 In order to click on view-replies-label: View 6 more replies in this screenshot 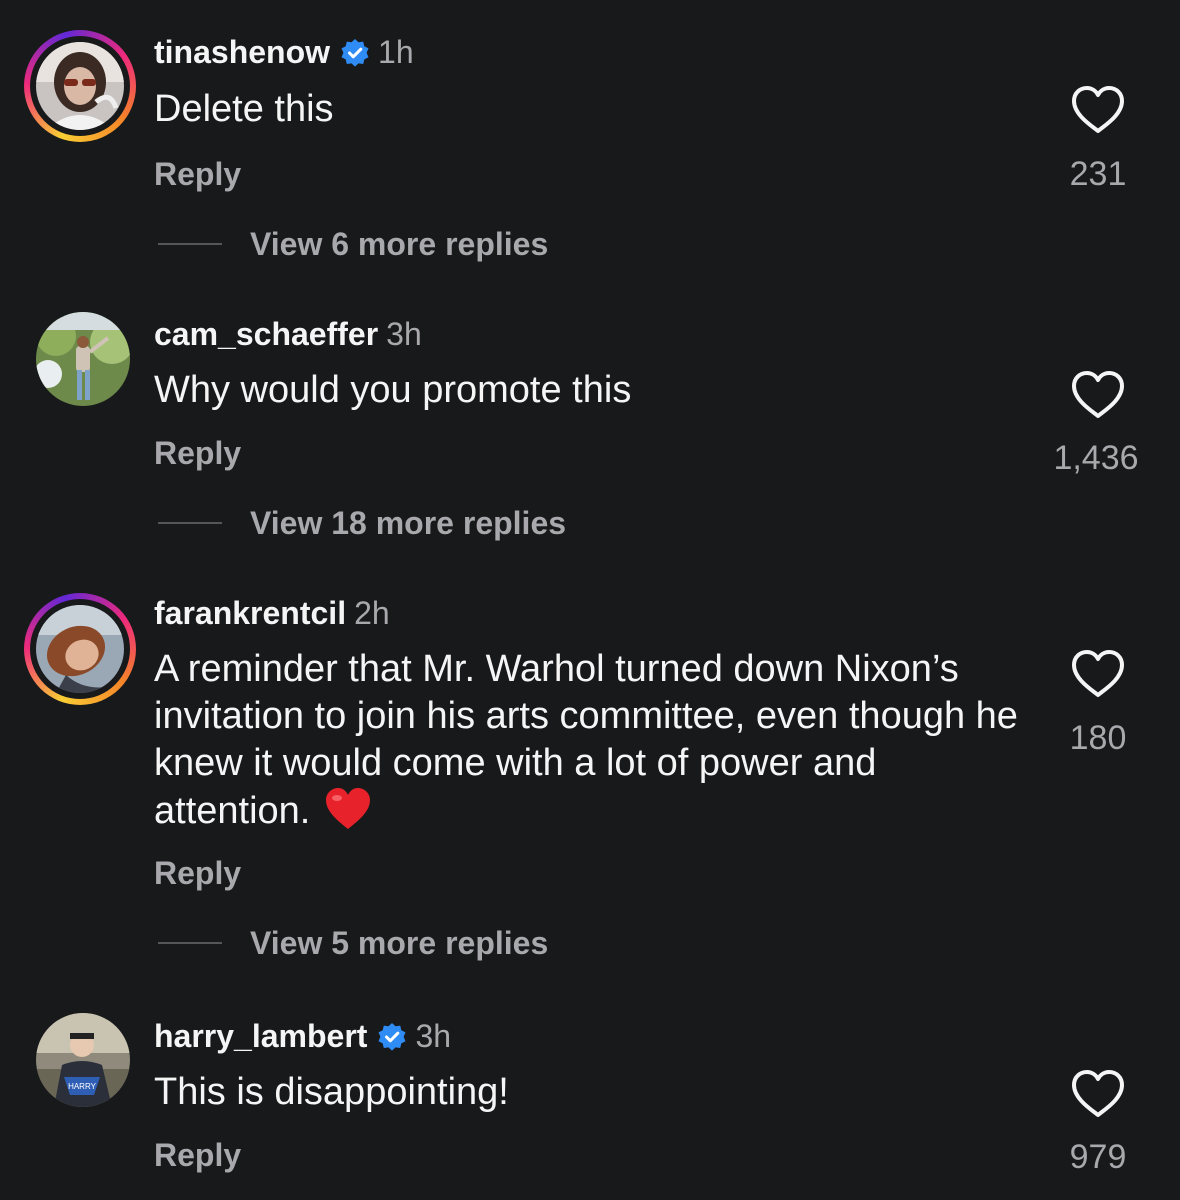, I will do `click(399, 244)`.